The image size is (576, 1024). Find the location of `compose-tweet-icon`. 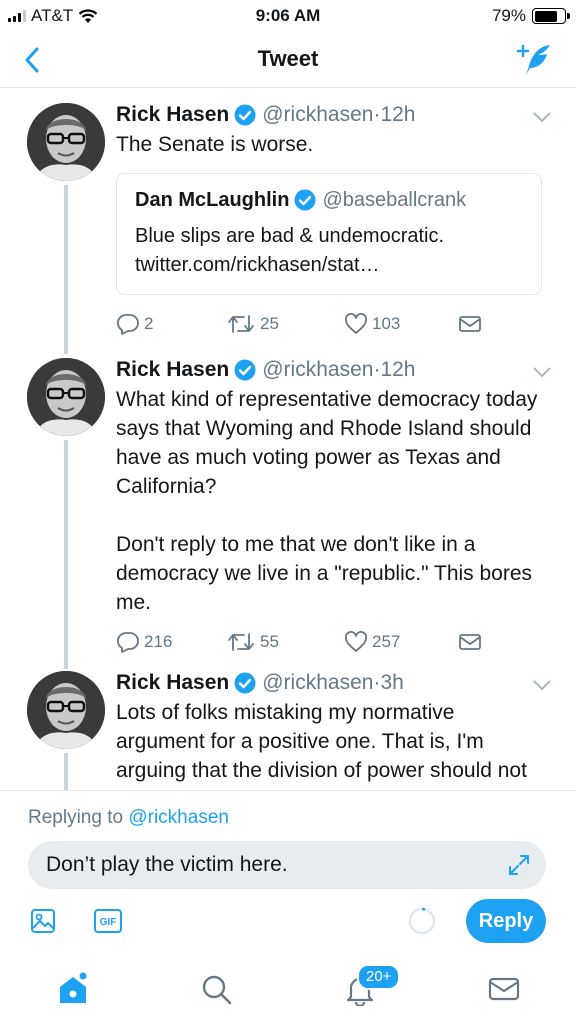

compose-tweet-icon is located at coordinates (535, 60).